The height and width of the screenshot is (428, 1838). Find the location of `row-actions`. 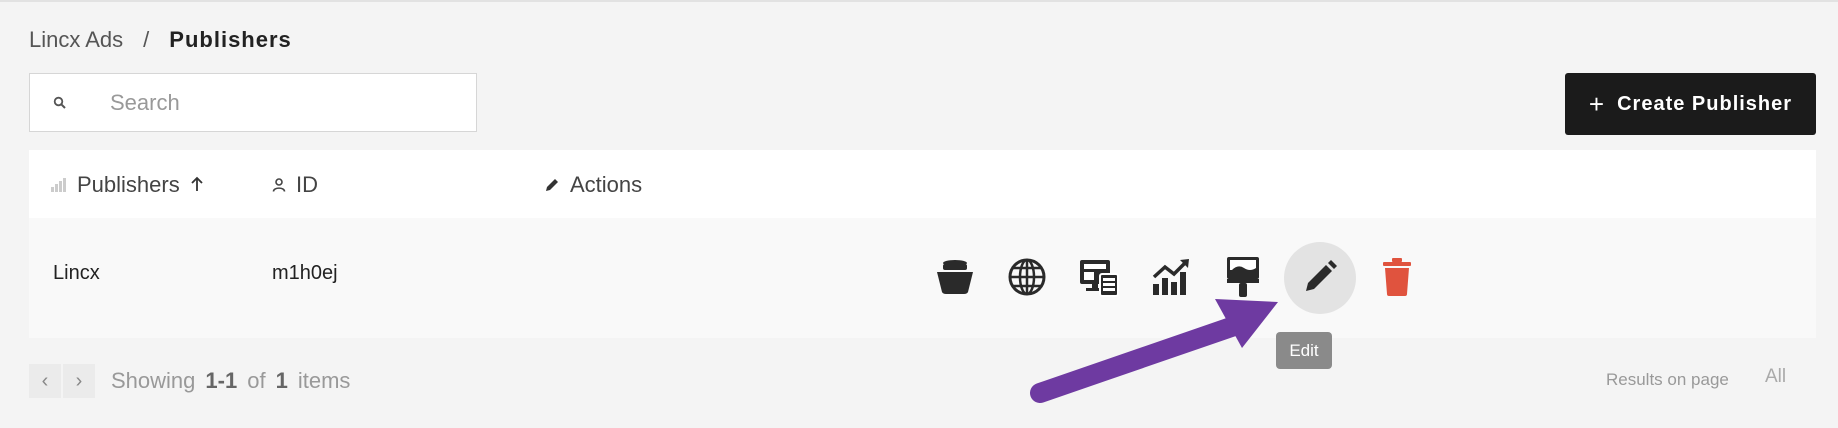

row-actions is located at coordinates (1181, 278).